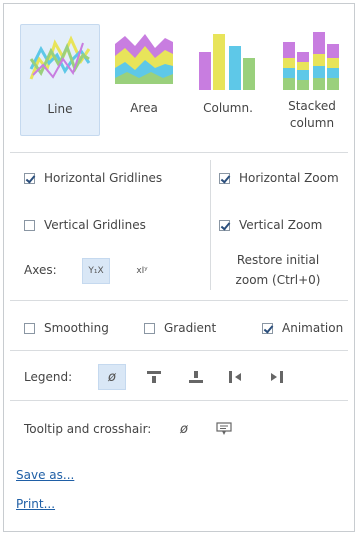  I want to click on no-legend-icon: ø, so click(112, 377).